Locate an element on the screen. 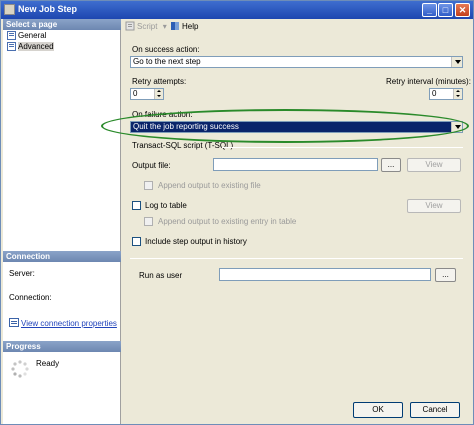 The width and height of the screenshot is (474, 425). log-table-view-button: View is located at coordinates (434, 206).